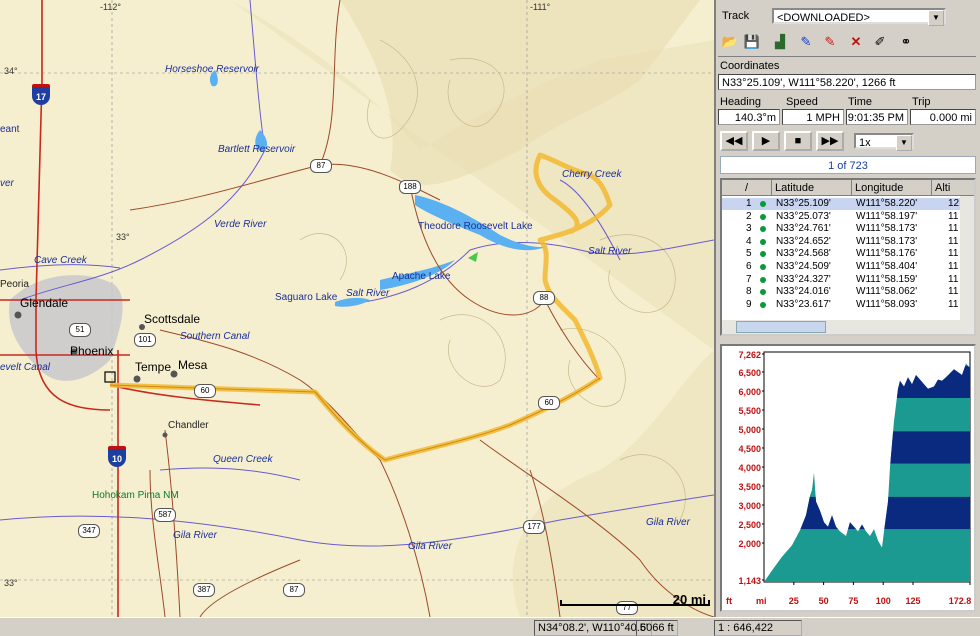  What do you see at coordinates (204, 590) in the screenshot?
I see `route-387-shield: 387` at bounding box center [204, 590].